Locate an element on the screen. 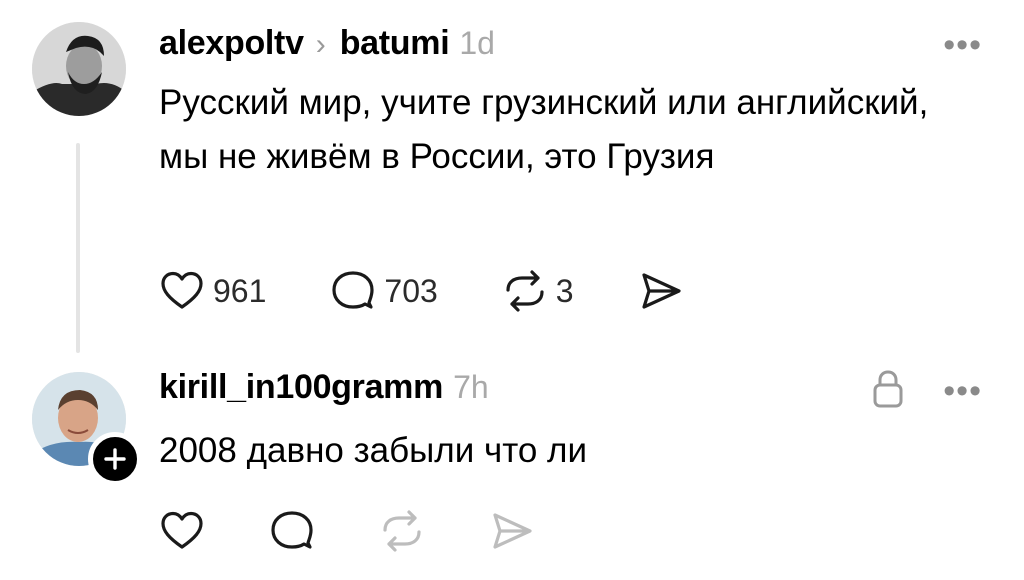 This screenshot has width=1024, height=580. like-count: 961 is located at coordinates (240, 290).